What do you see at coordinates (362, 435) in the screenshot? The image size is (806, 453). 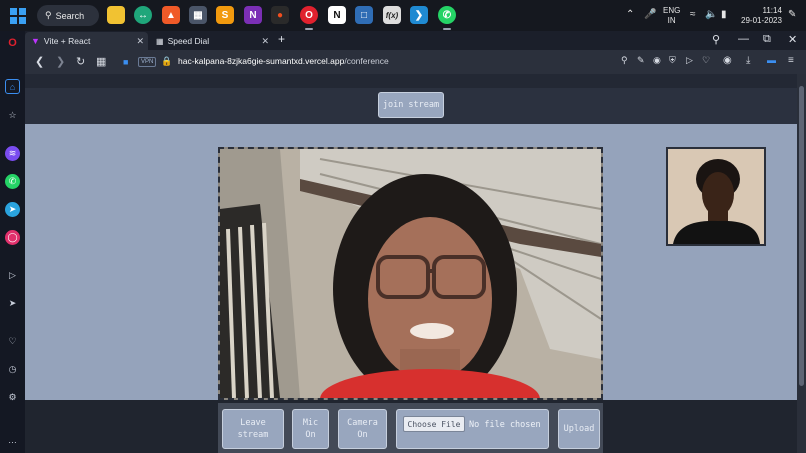 I see `camera-label-2: On` at bounding box center [362, 435].